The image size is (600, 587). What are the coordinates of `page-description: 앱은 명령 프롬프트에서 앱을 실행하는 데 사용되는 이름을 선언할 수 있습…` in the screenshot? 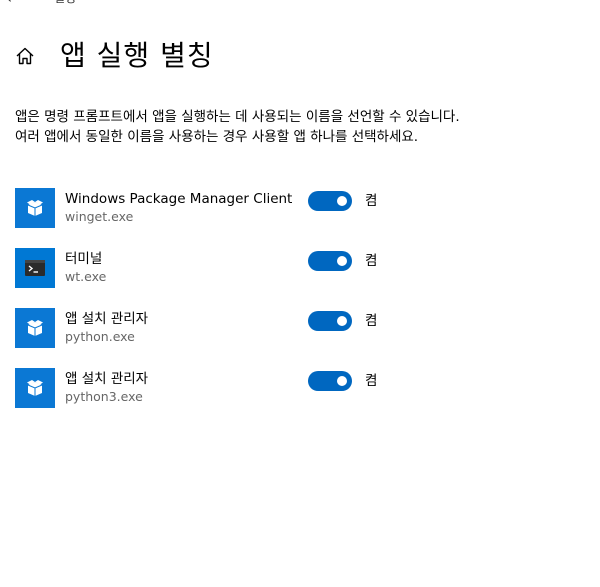 It's located at (237, 127).